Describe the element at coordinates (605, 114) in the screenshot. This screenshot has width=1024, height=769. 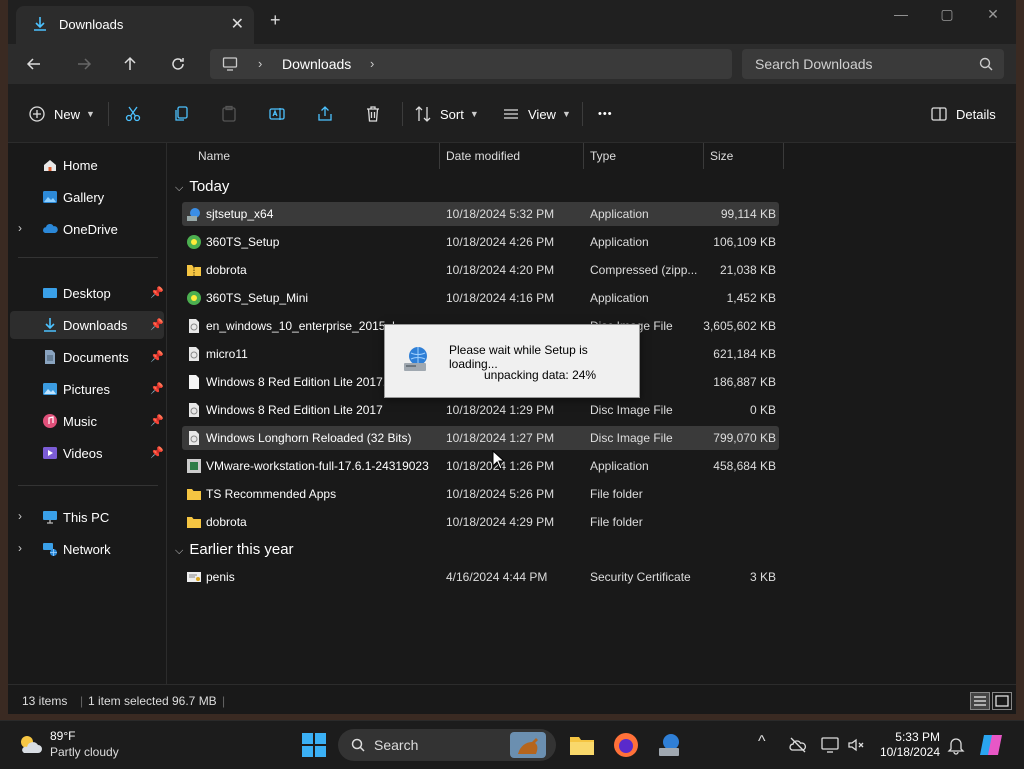
I see `more-options-button: •••` at that location.